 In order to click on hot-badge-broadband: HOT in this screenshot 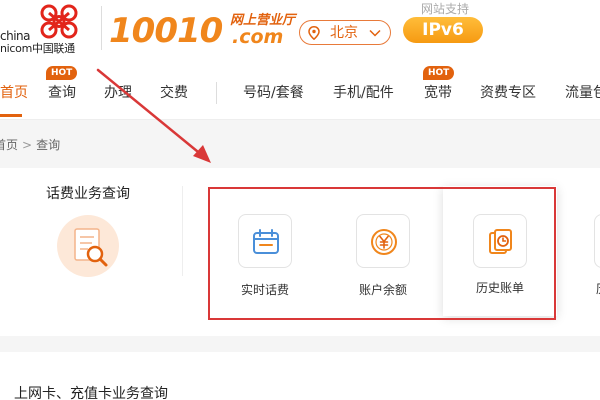, I will do `click(439, 73)`.